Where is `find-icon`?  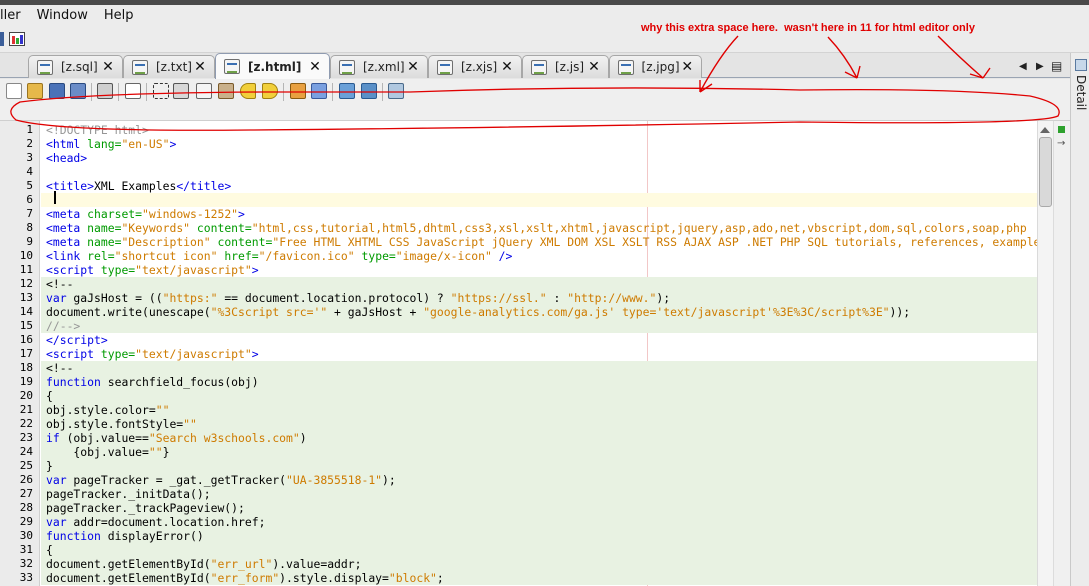
find-icon is located at coordinates (347, 91).